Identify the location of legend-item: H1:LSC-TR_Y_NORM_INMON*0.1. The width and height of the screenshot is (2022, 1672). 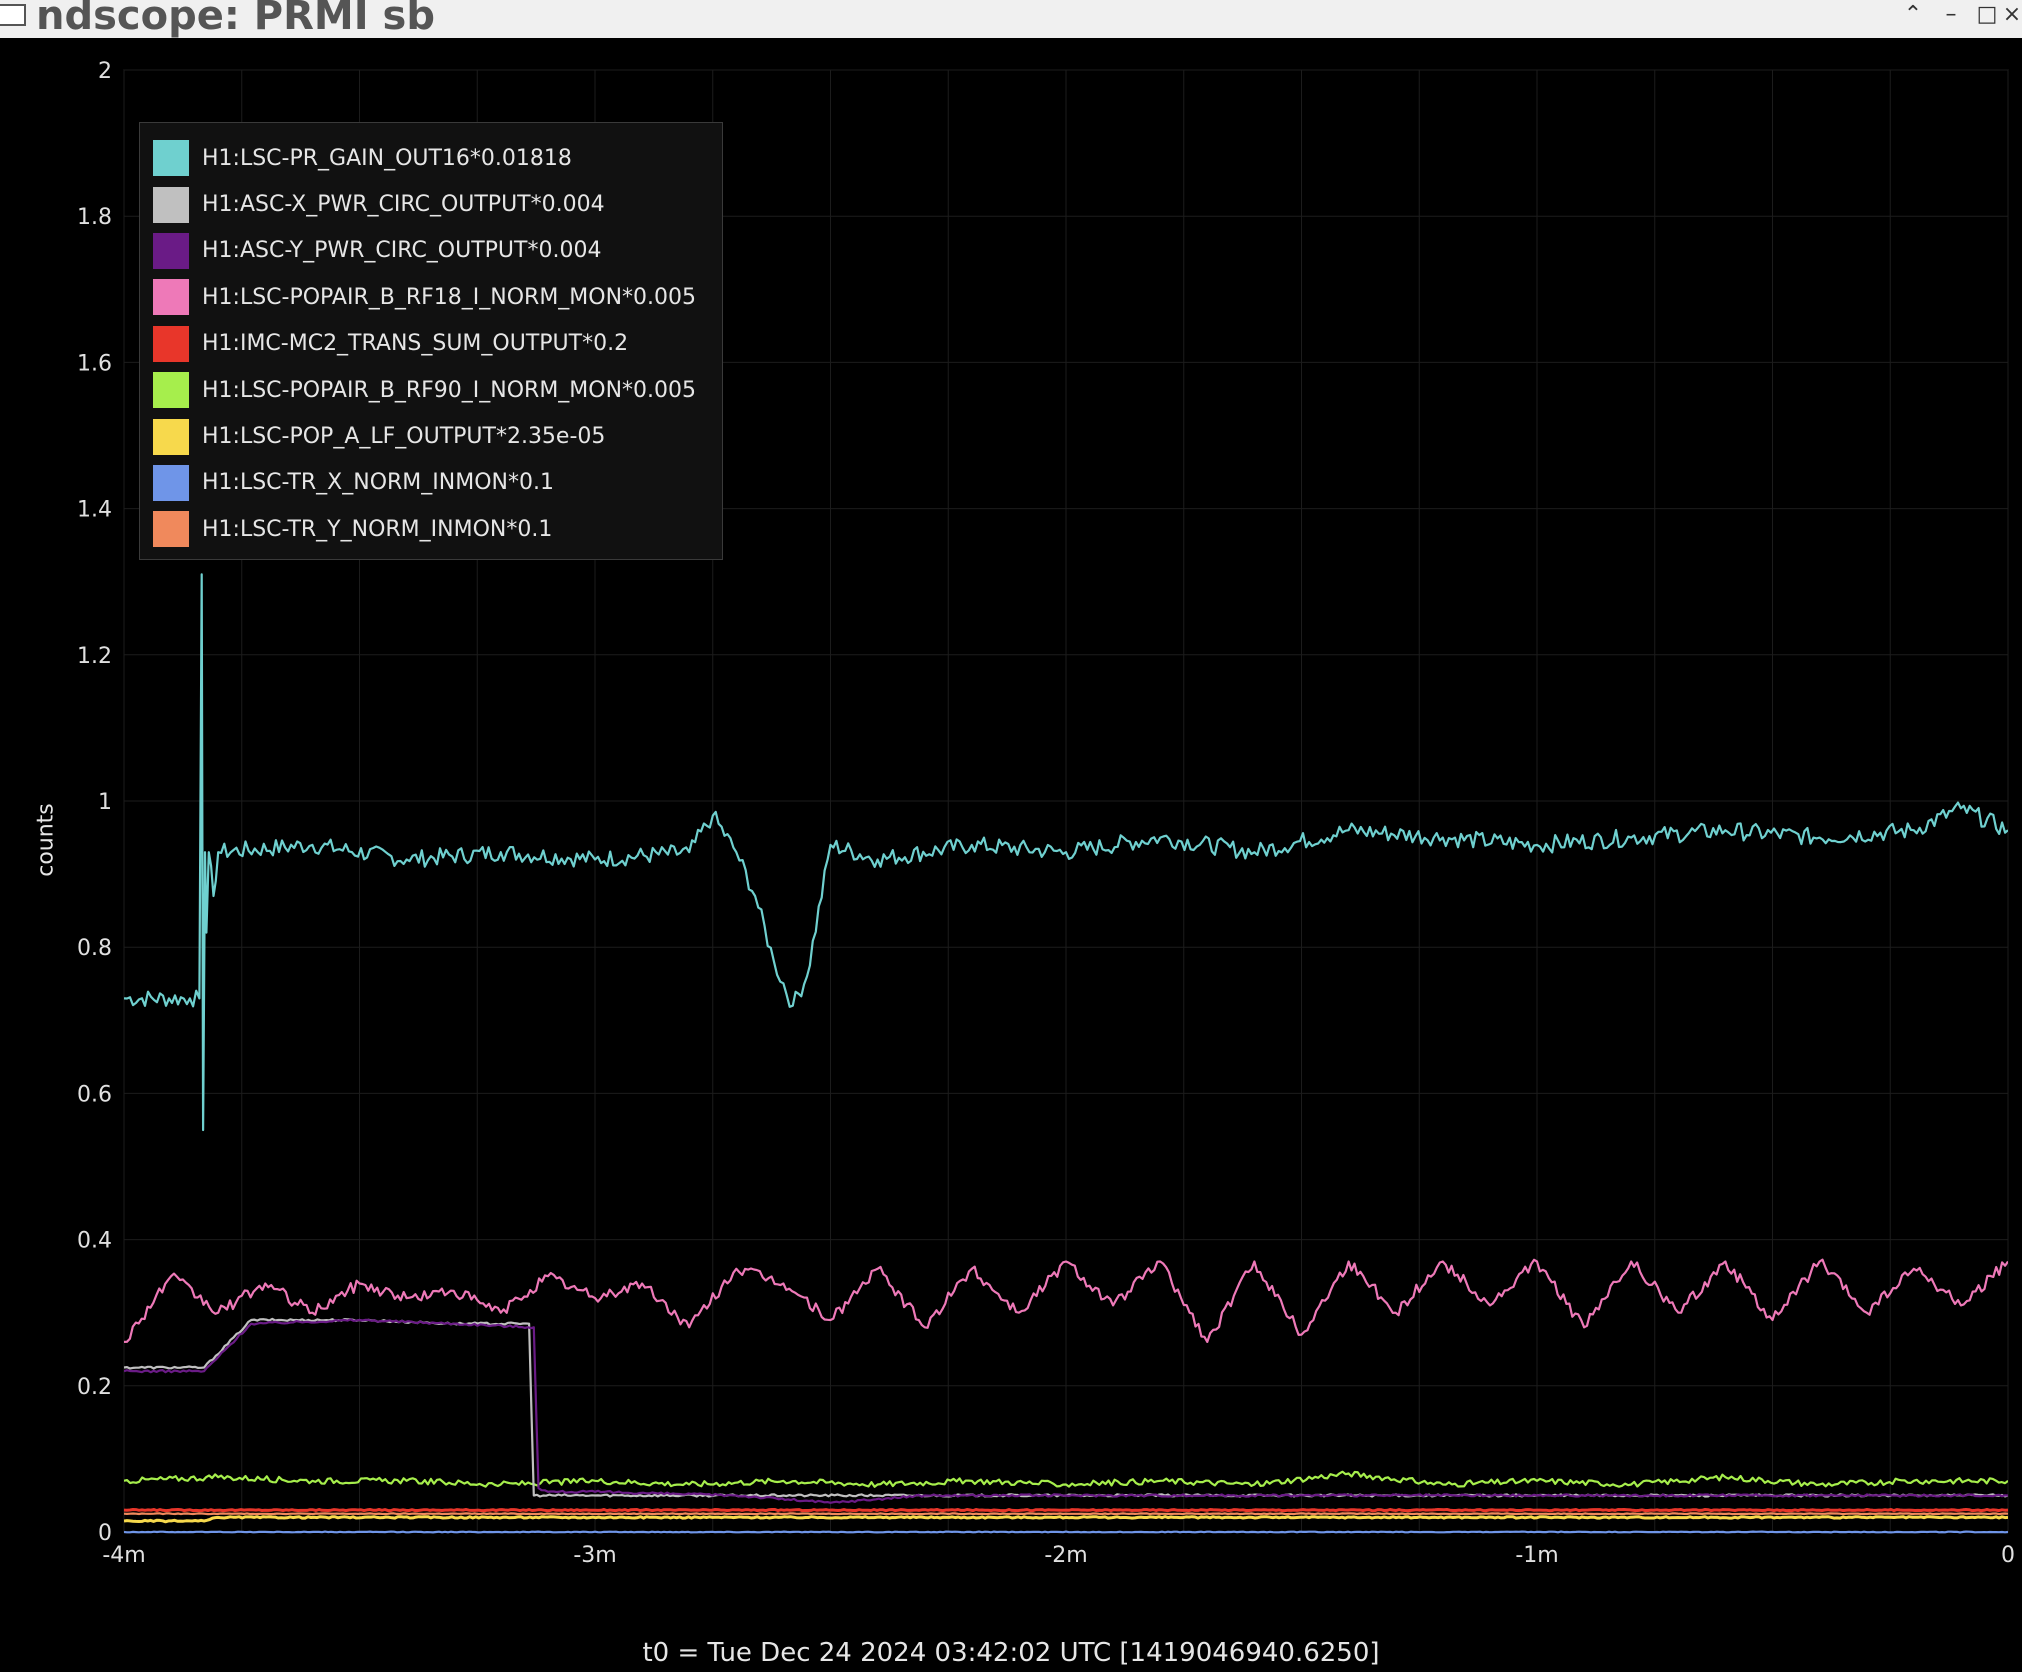
(431, 529).